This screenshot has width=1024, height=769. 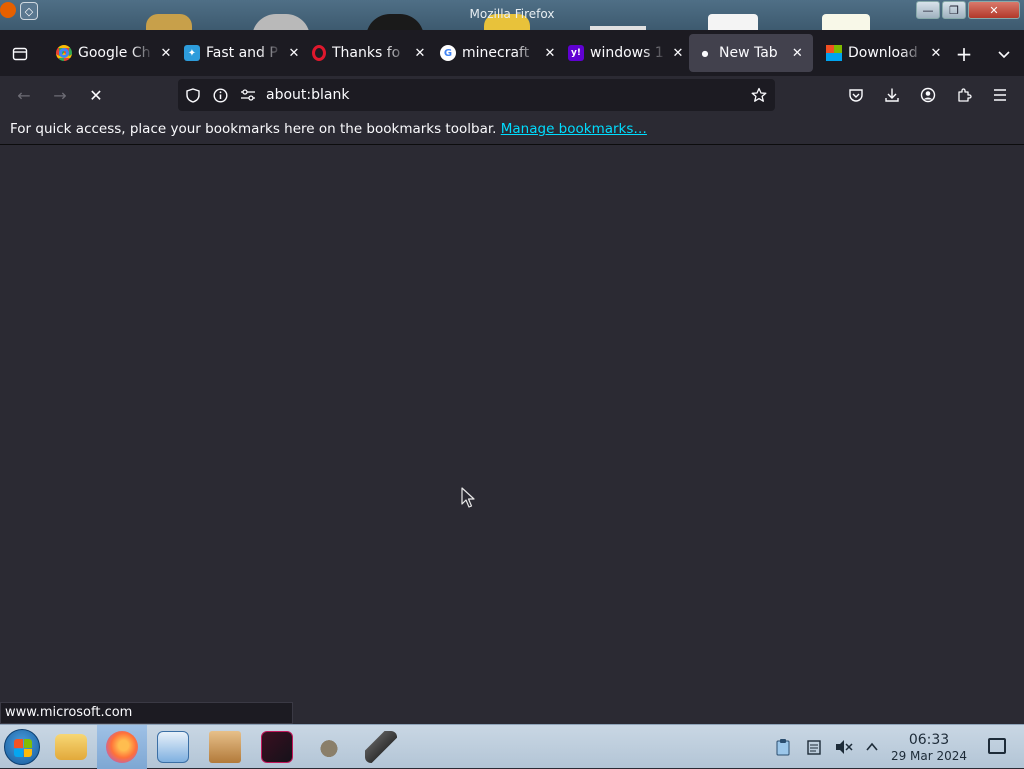 I want to click on navigation-toolbar: ← → ✕ about:blank, so click(x=512, y=95).